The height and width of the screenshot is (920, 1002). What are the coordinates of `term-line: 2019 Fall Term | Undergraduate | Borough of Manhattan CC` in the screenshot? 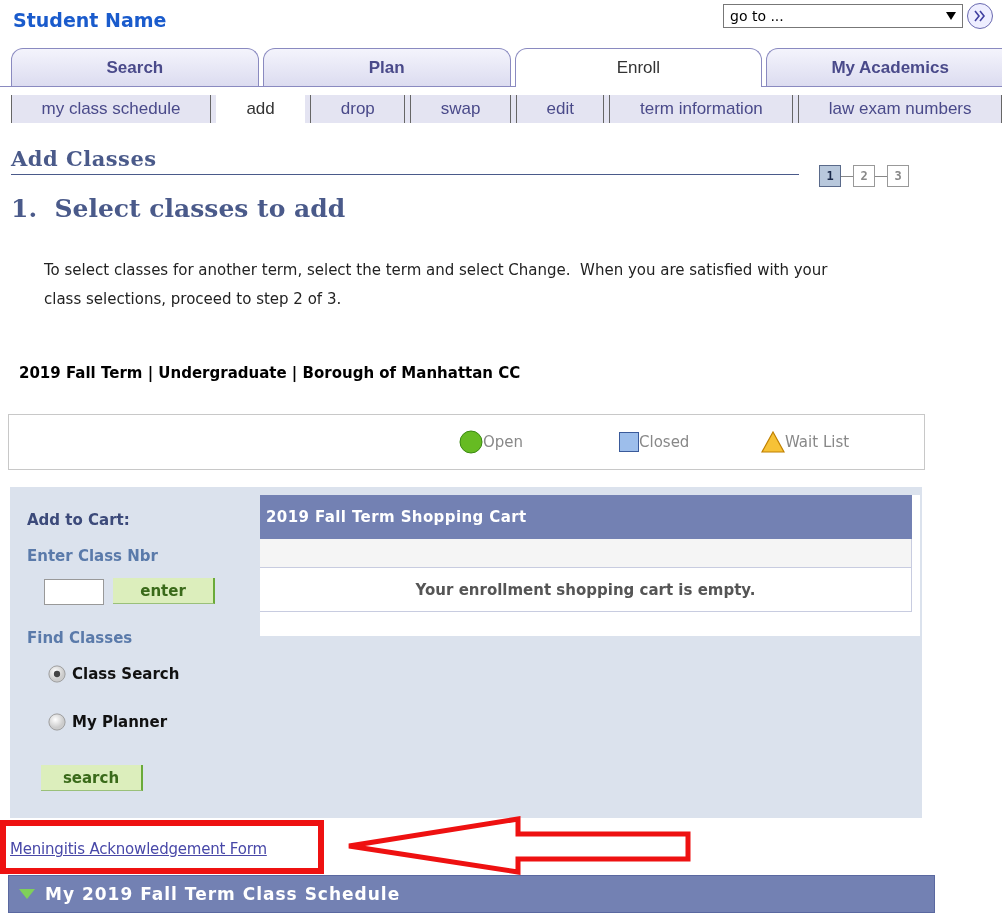 It's located at (270, 373).